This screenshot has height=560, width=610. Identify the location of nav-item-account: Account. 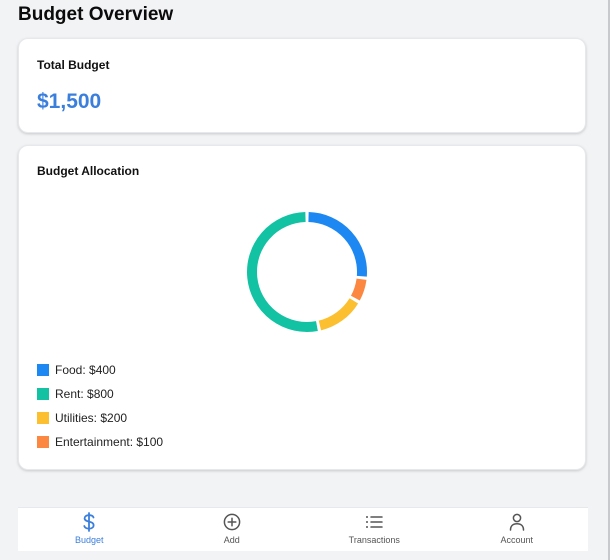
(517, 529).